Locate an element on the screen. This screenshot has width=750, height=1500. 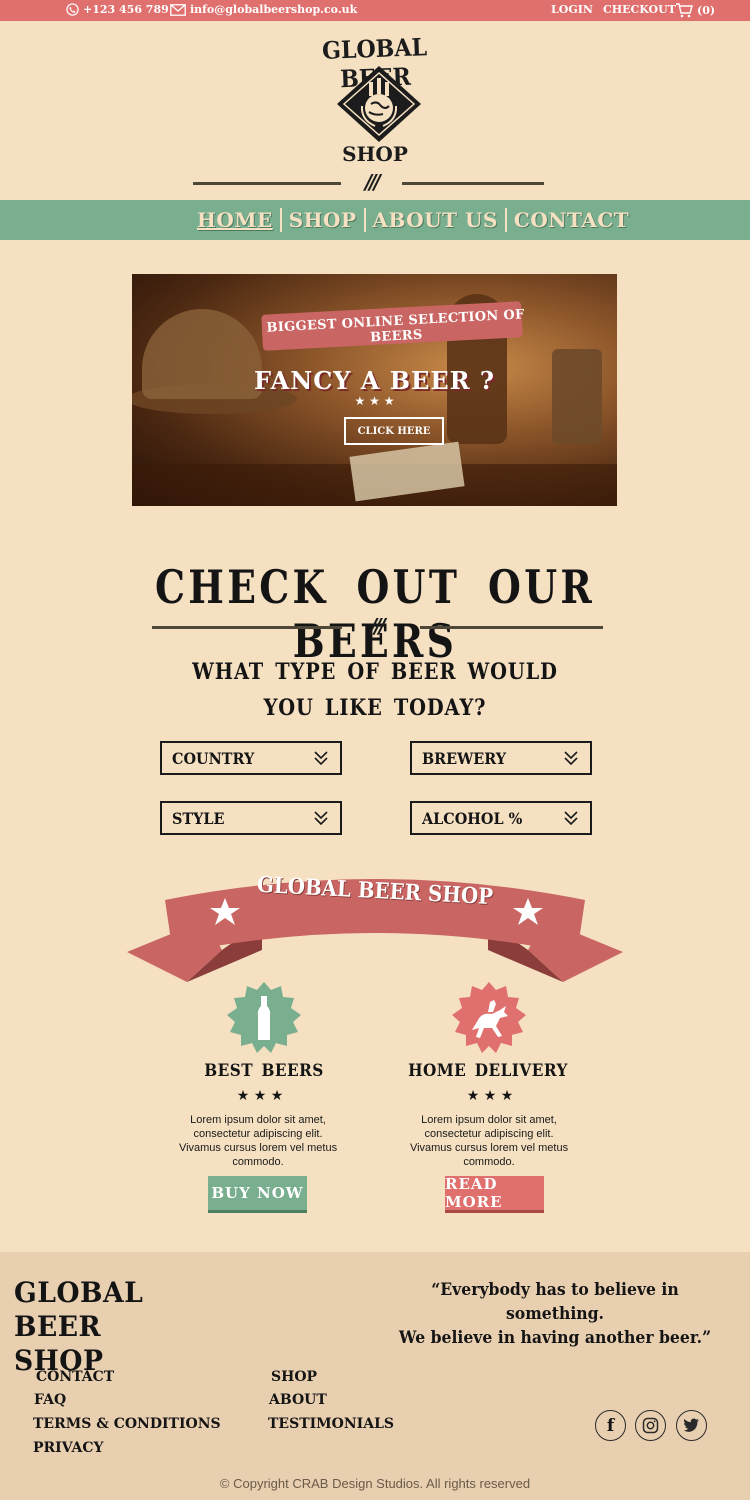
email-contact: info@globalbeershop.co.uk is located at coordinates (263, 9).